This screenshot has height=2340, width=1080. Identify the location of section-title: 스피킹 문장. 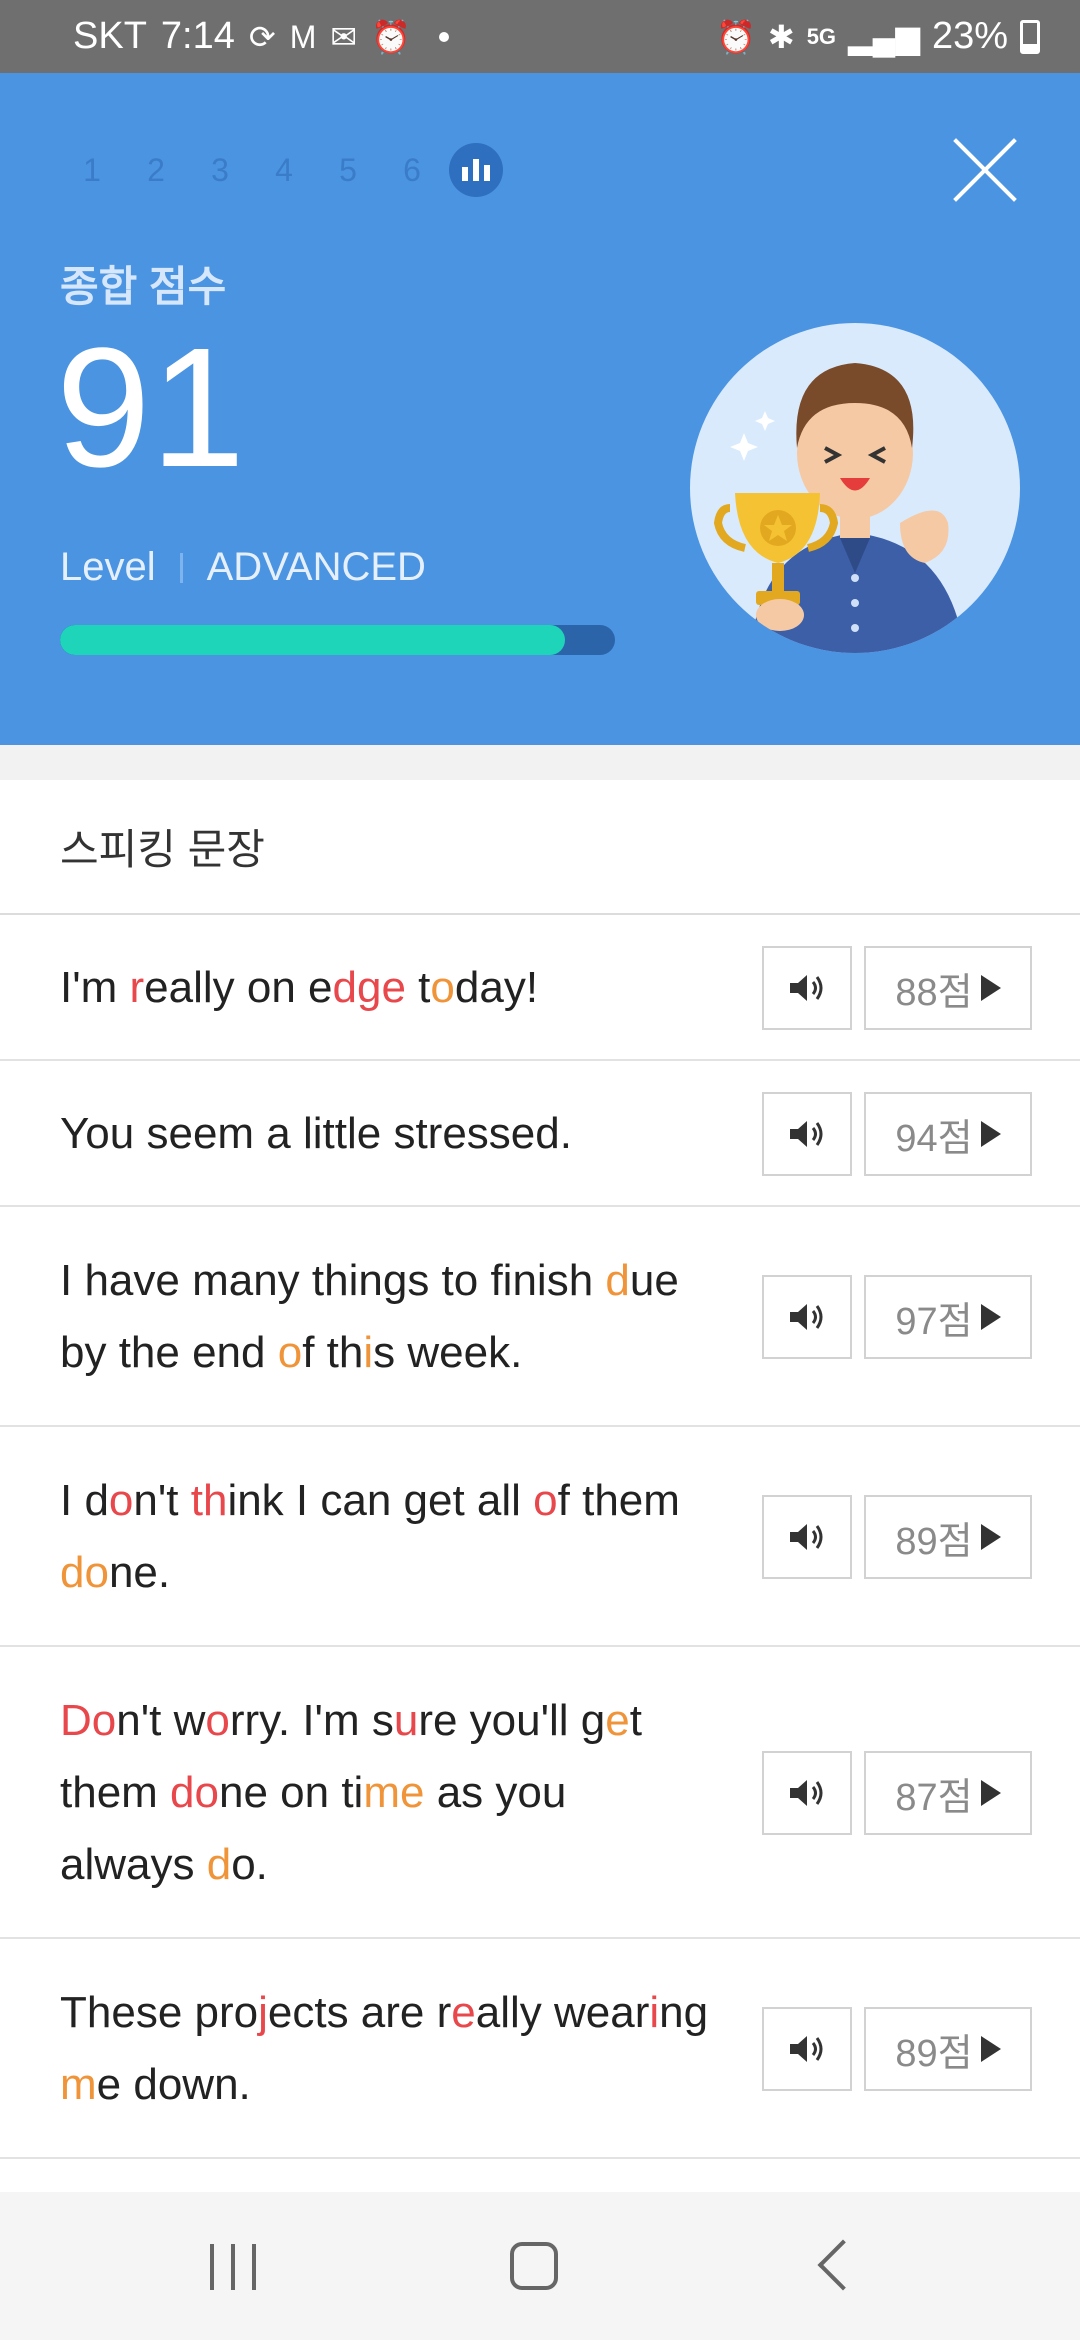
(540, 847).